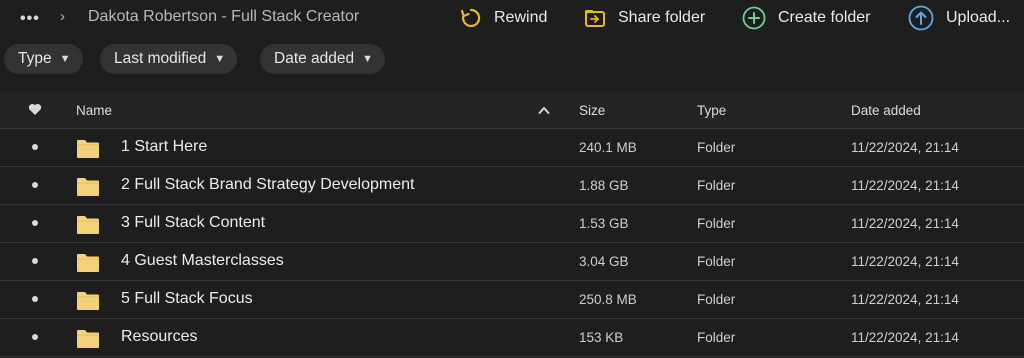 The image size is (1024, 358). What do you see at coordinates (604, 185) in the screenshot?
I see `file-size: 1.88 GB` at bounding box center [604, 185].